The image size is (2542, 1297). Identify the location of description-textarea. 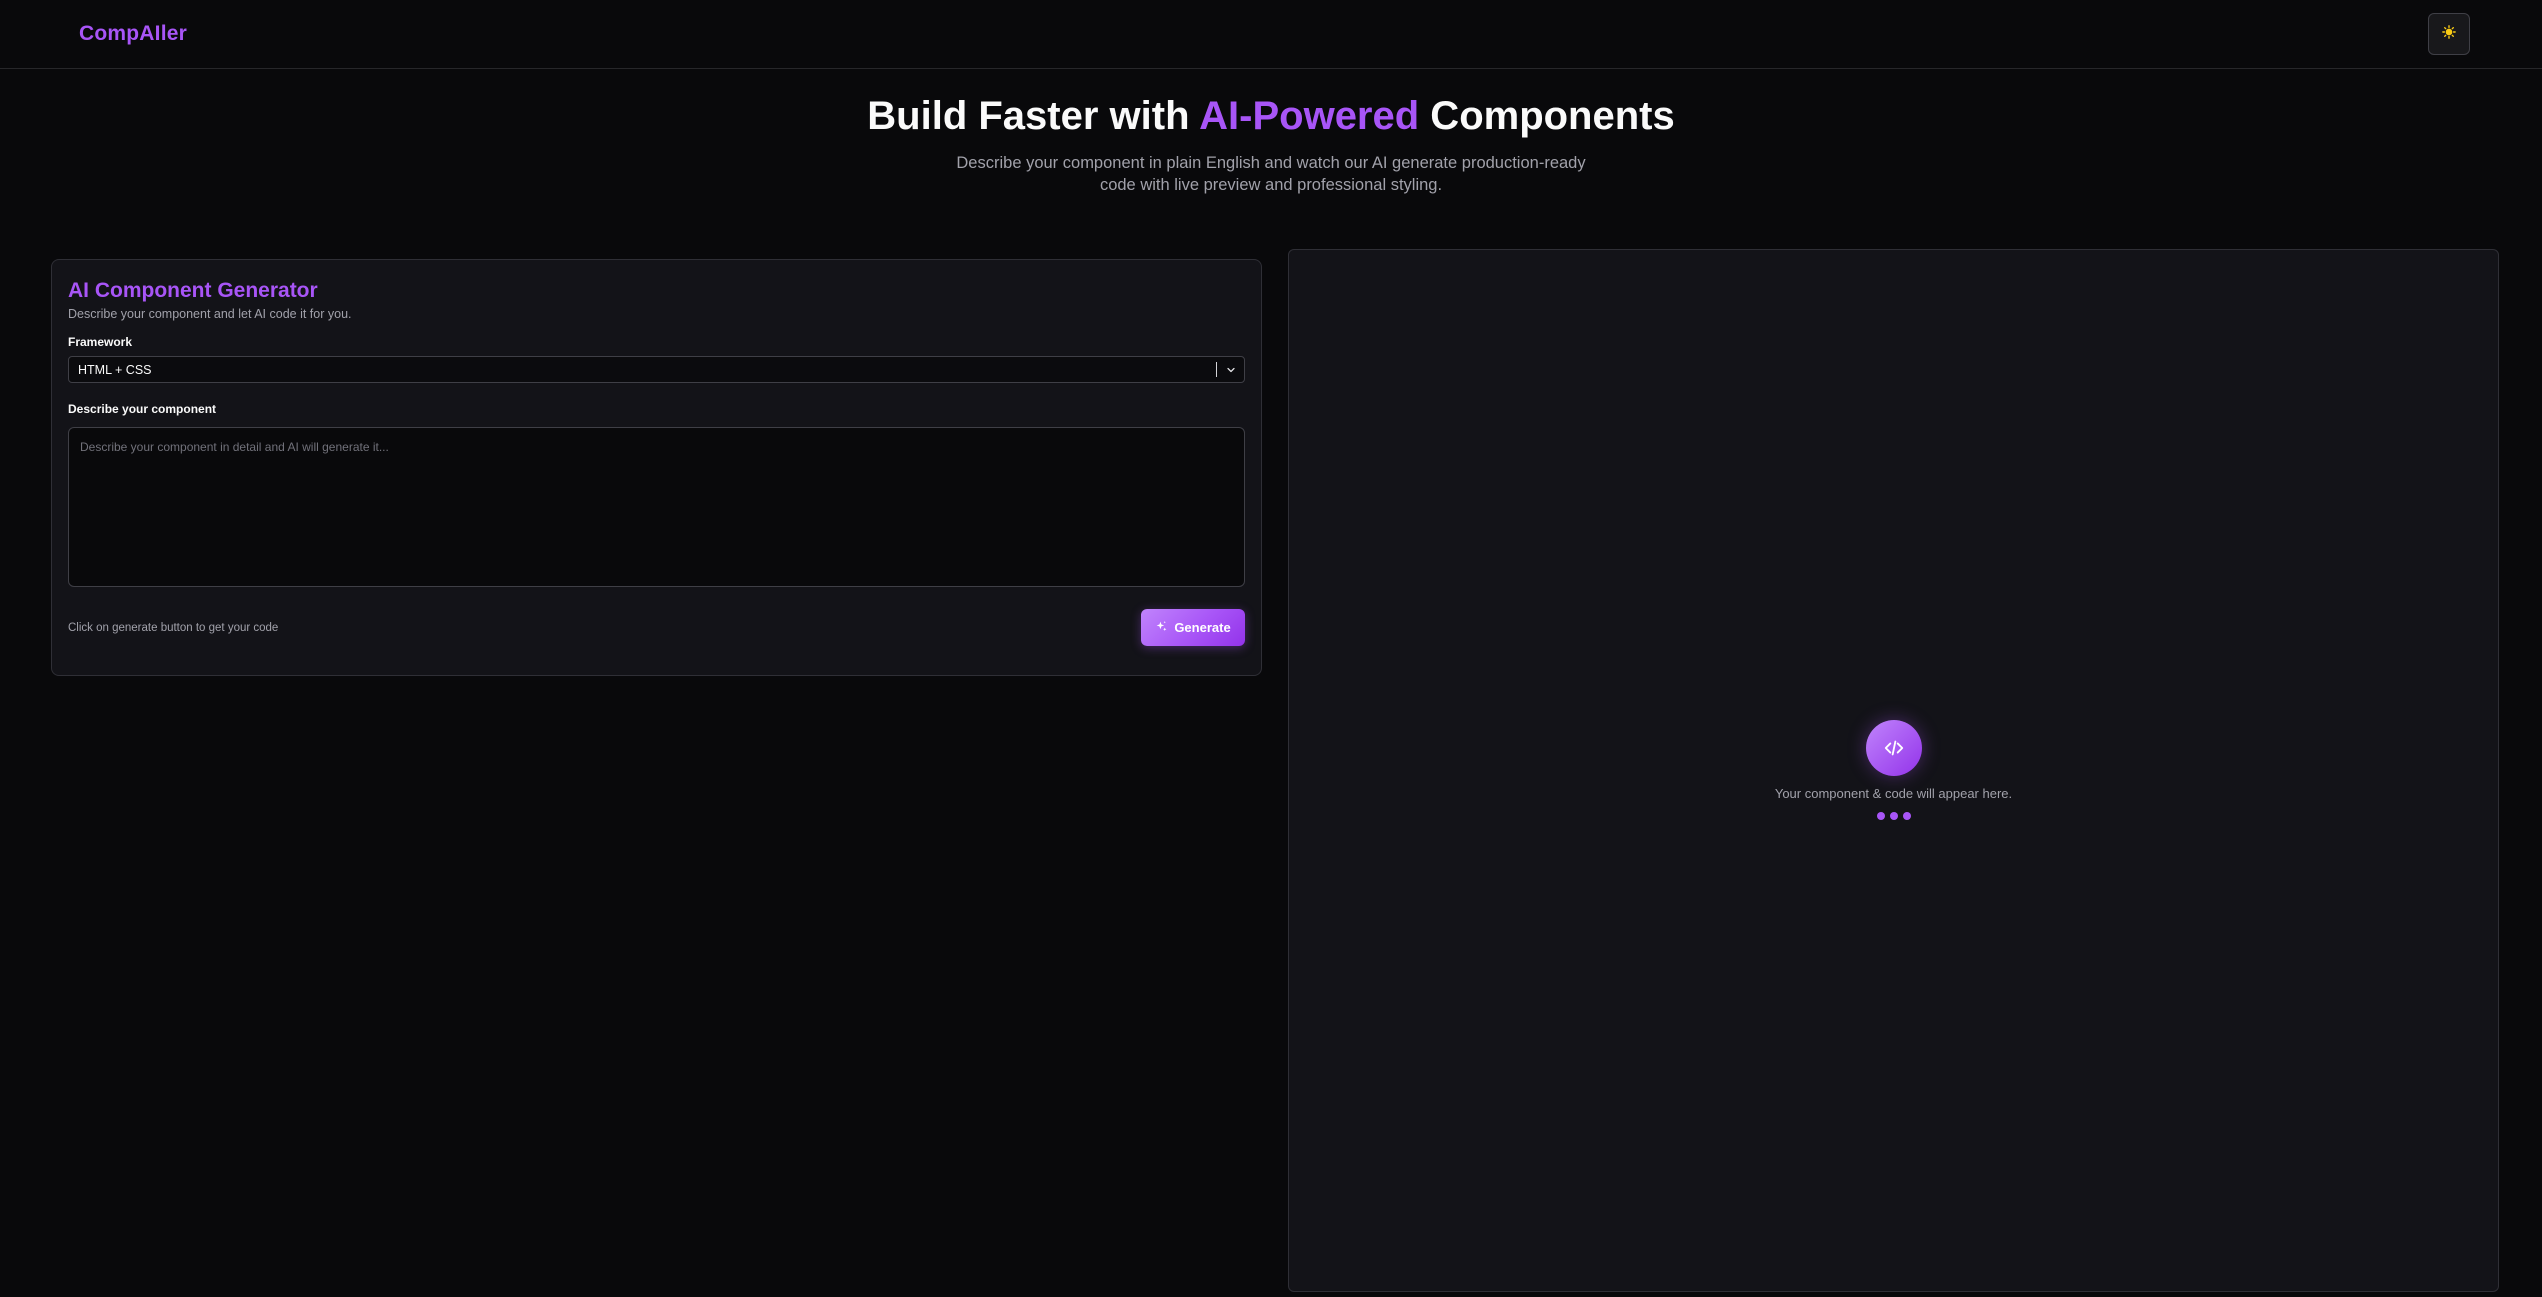
(656, 507).